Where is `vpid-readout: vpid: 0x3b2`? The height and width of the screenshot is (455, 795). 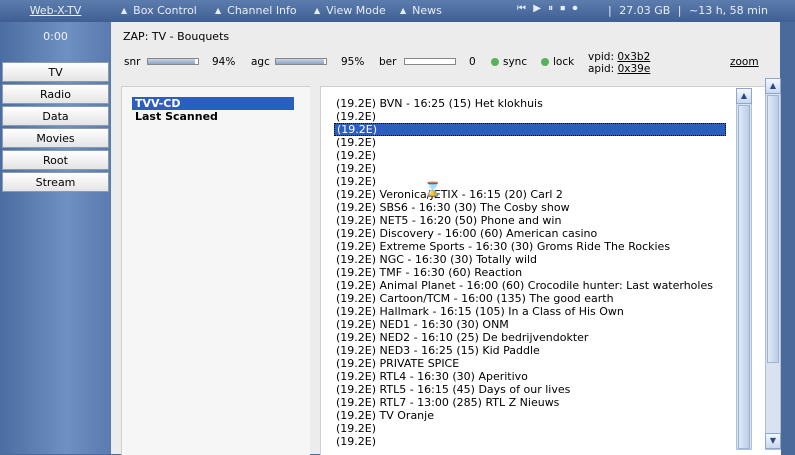
vpid-readout: vpid: 0x3b2 is located at coordinates (619, 57).